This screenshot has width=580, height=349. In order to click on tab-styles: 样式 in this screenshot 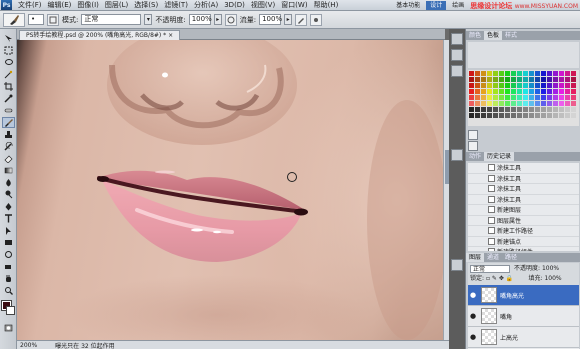, I will do `click(511, 35)`.